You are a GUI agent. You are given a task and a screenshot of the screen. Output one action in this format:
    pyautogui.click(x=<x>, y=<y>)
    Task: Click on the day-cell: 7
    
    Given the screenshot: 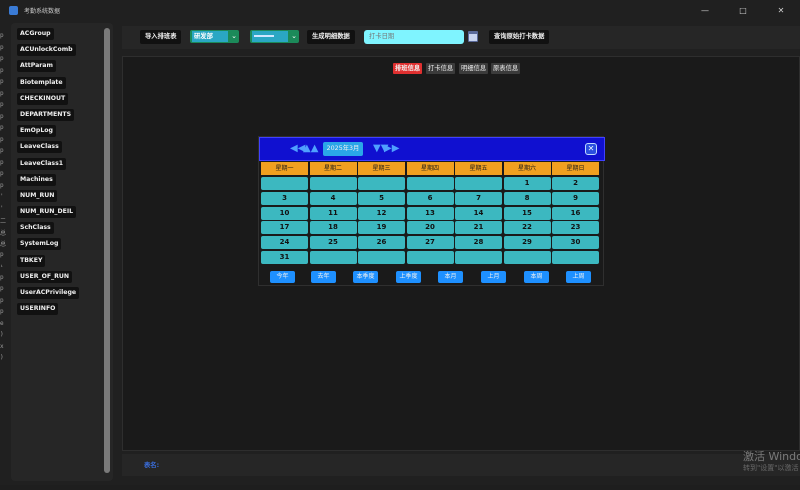 What is the action you would take?
    pyautogui.click(x=478, y=198)
    